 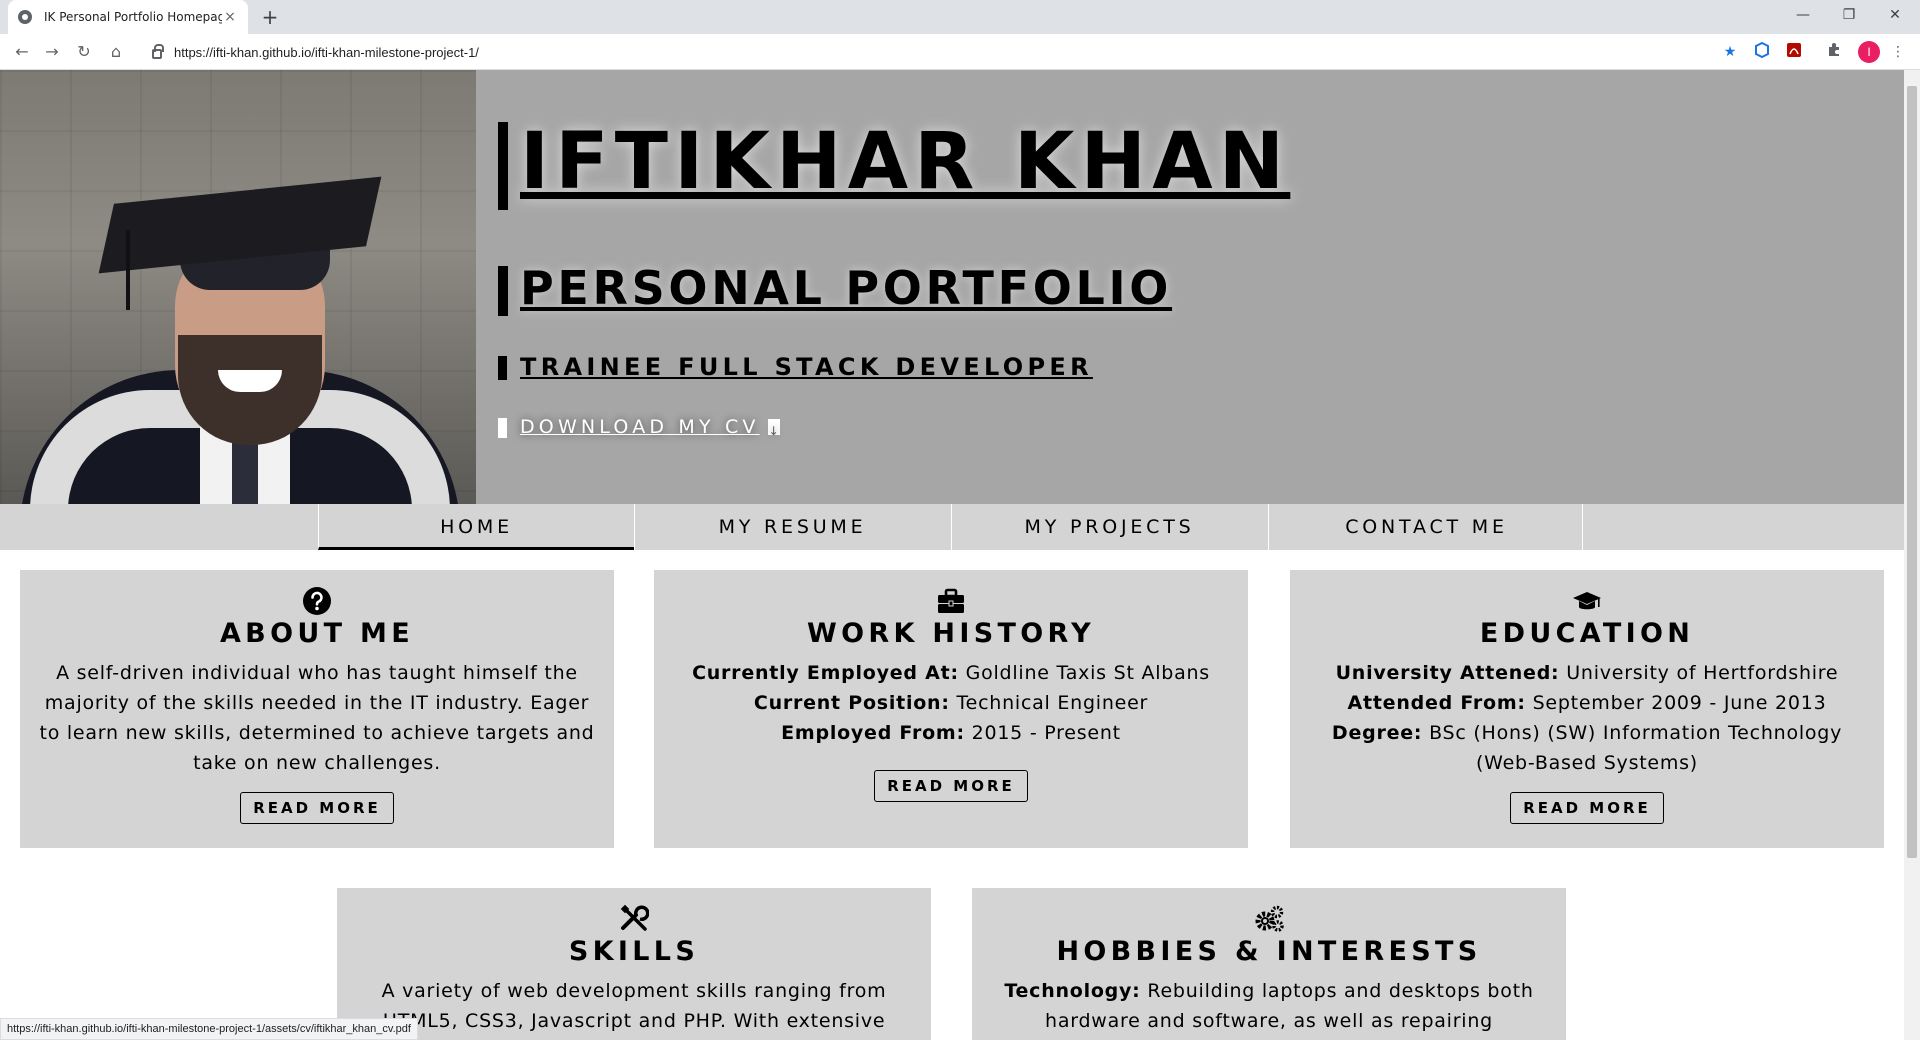 What do you see at coordinates (792, 527) in the screenshot?
I see `nav-item-resume: MY RESUME` at bounding box center [792, 527].